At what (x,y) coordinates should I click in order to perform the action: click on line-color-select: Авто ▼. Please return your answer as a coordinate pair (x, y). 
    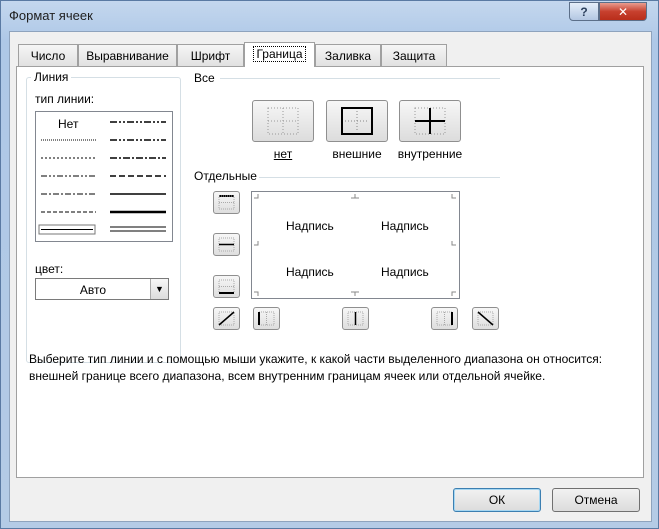
    Looking at the image, I should click on (102, 289).